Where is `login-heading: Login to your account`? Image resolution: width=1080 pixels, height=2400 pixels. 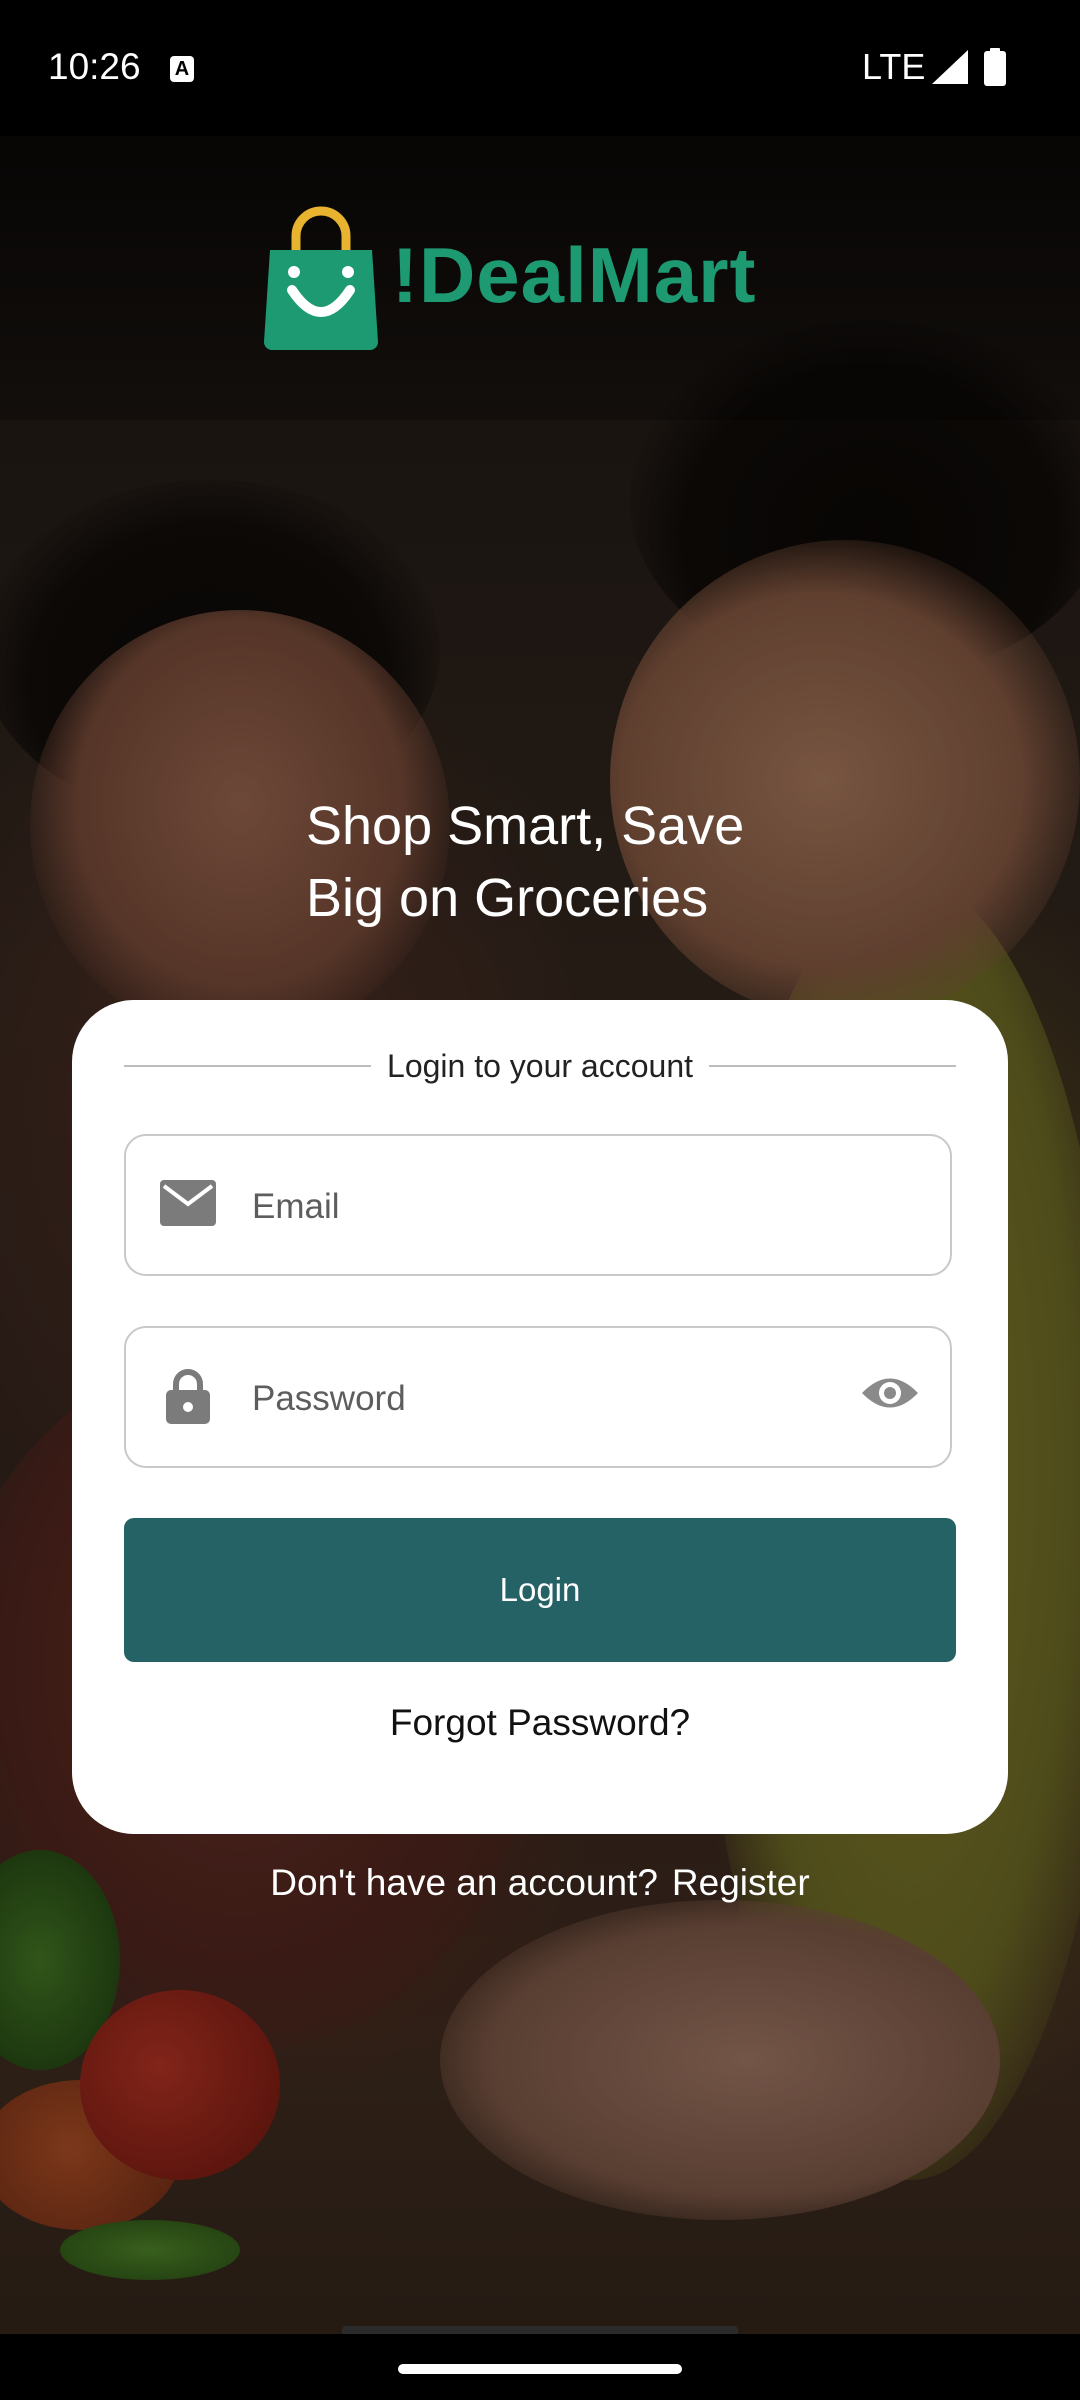 login-heading: Login to your account is located at coordinates (540, 1065).